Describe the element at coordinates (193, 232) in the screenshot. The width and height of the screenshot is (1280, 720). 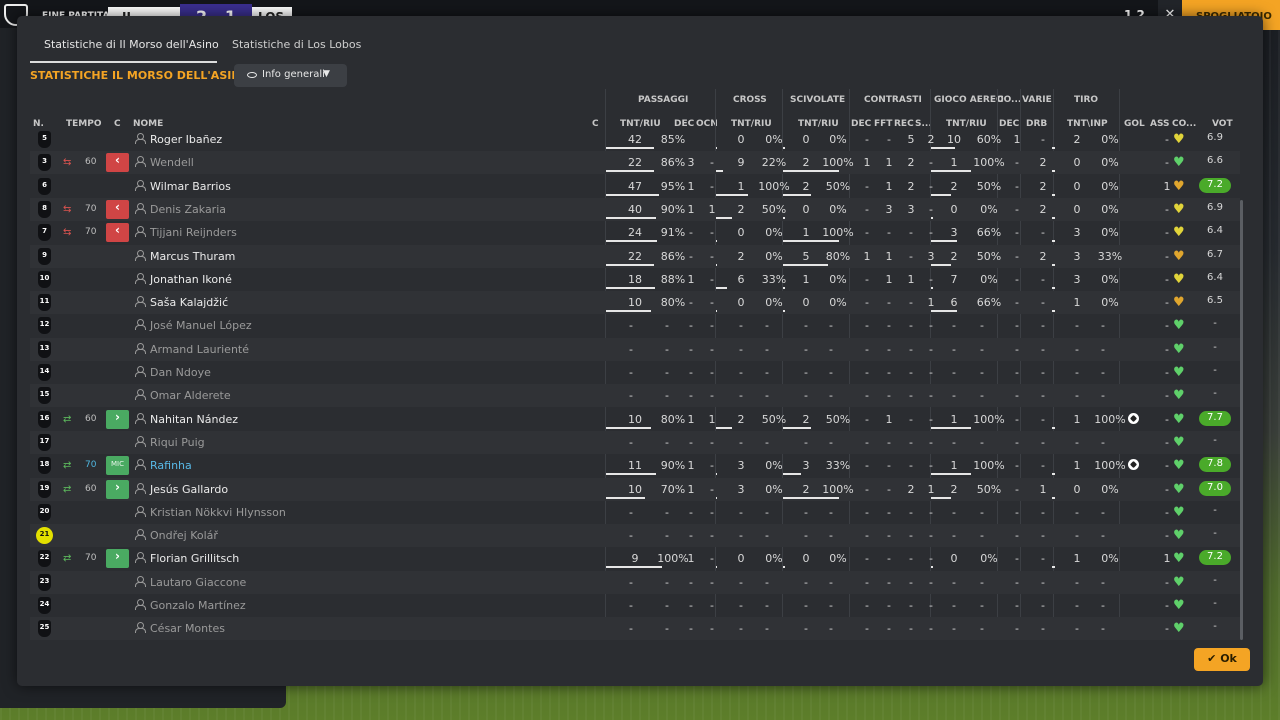
I see `player-name: Tijjani Reijnders` at that location.